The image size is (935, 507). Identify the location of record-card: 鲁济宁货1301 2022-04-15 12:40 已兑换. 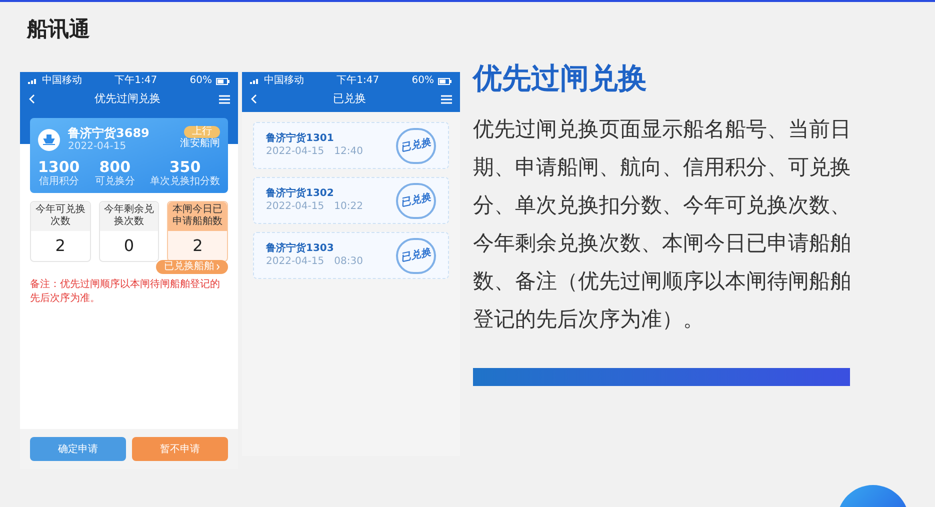
(351, 145).